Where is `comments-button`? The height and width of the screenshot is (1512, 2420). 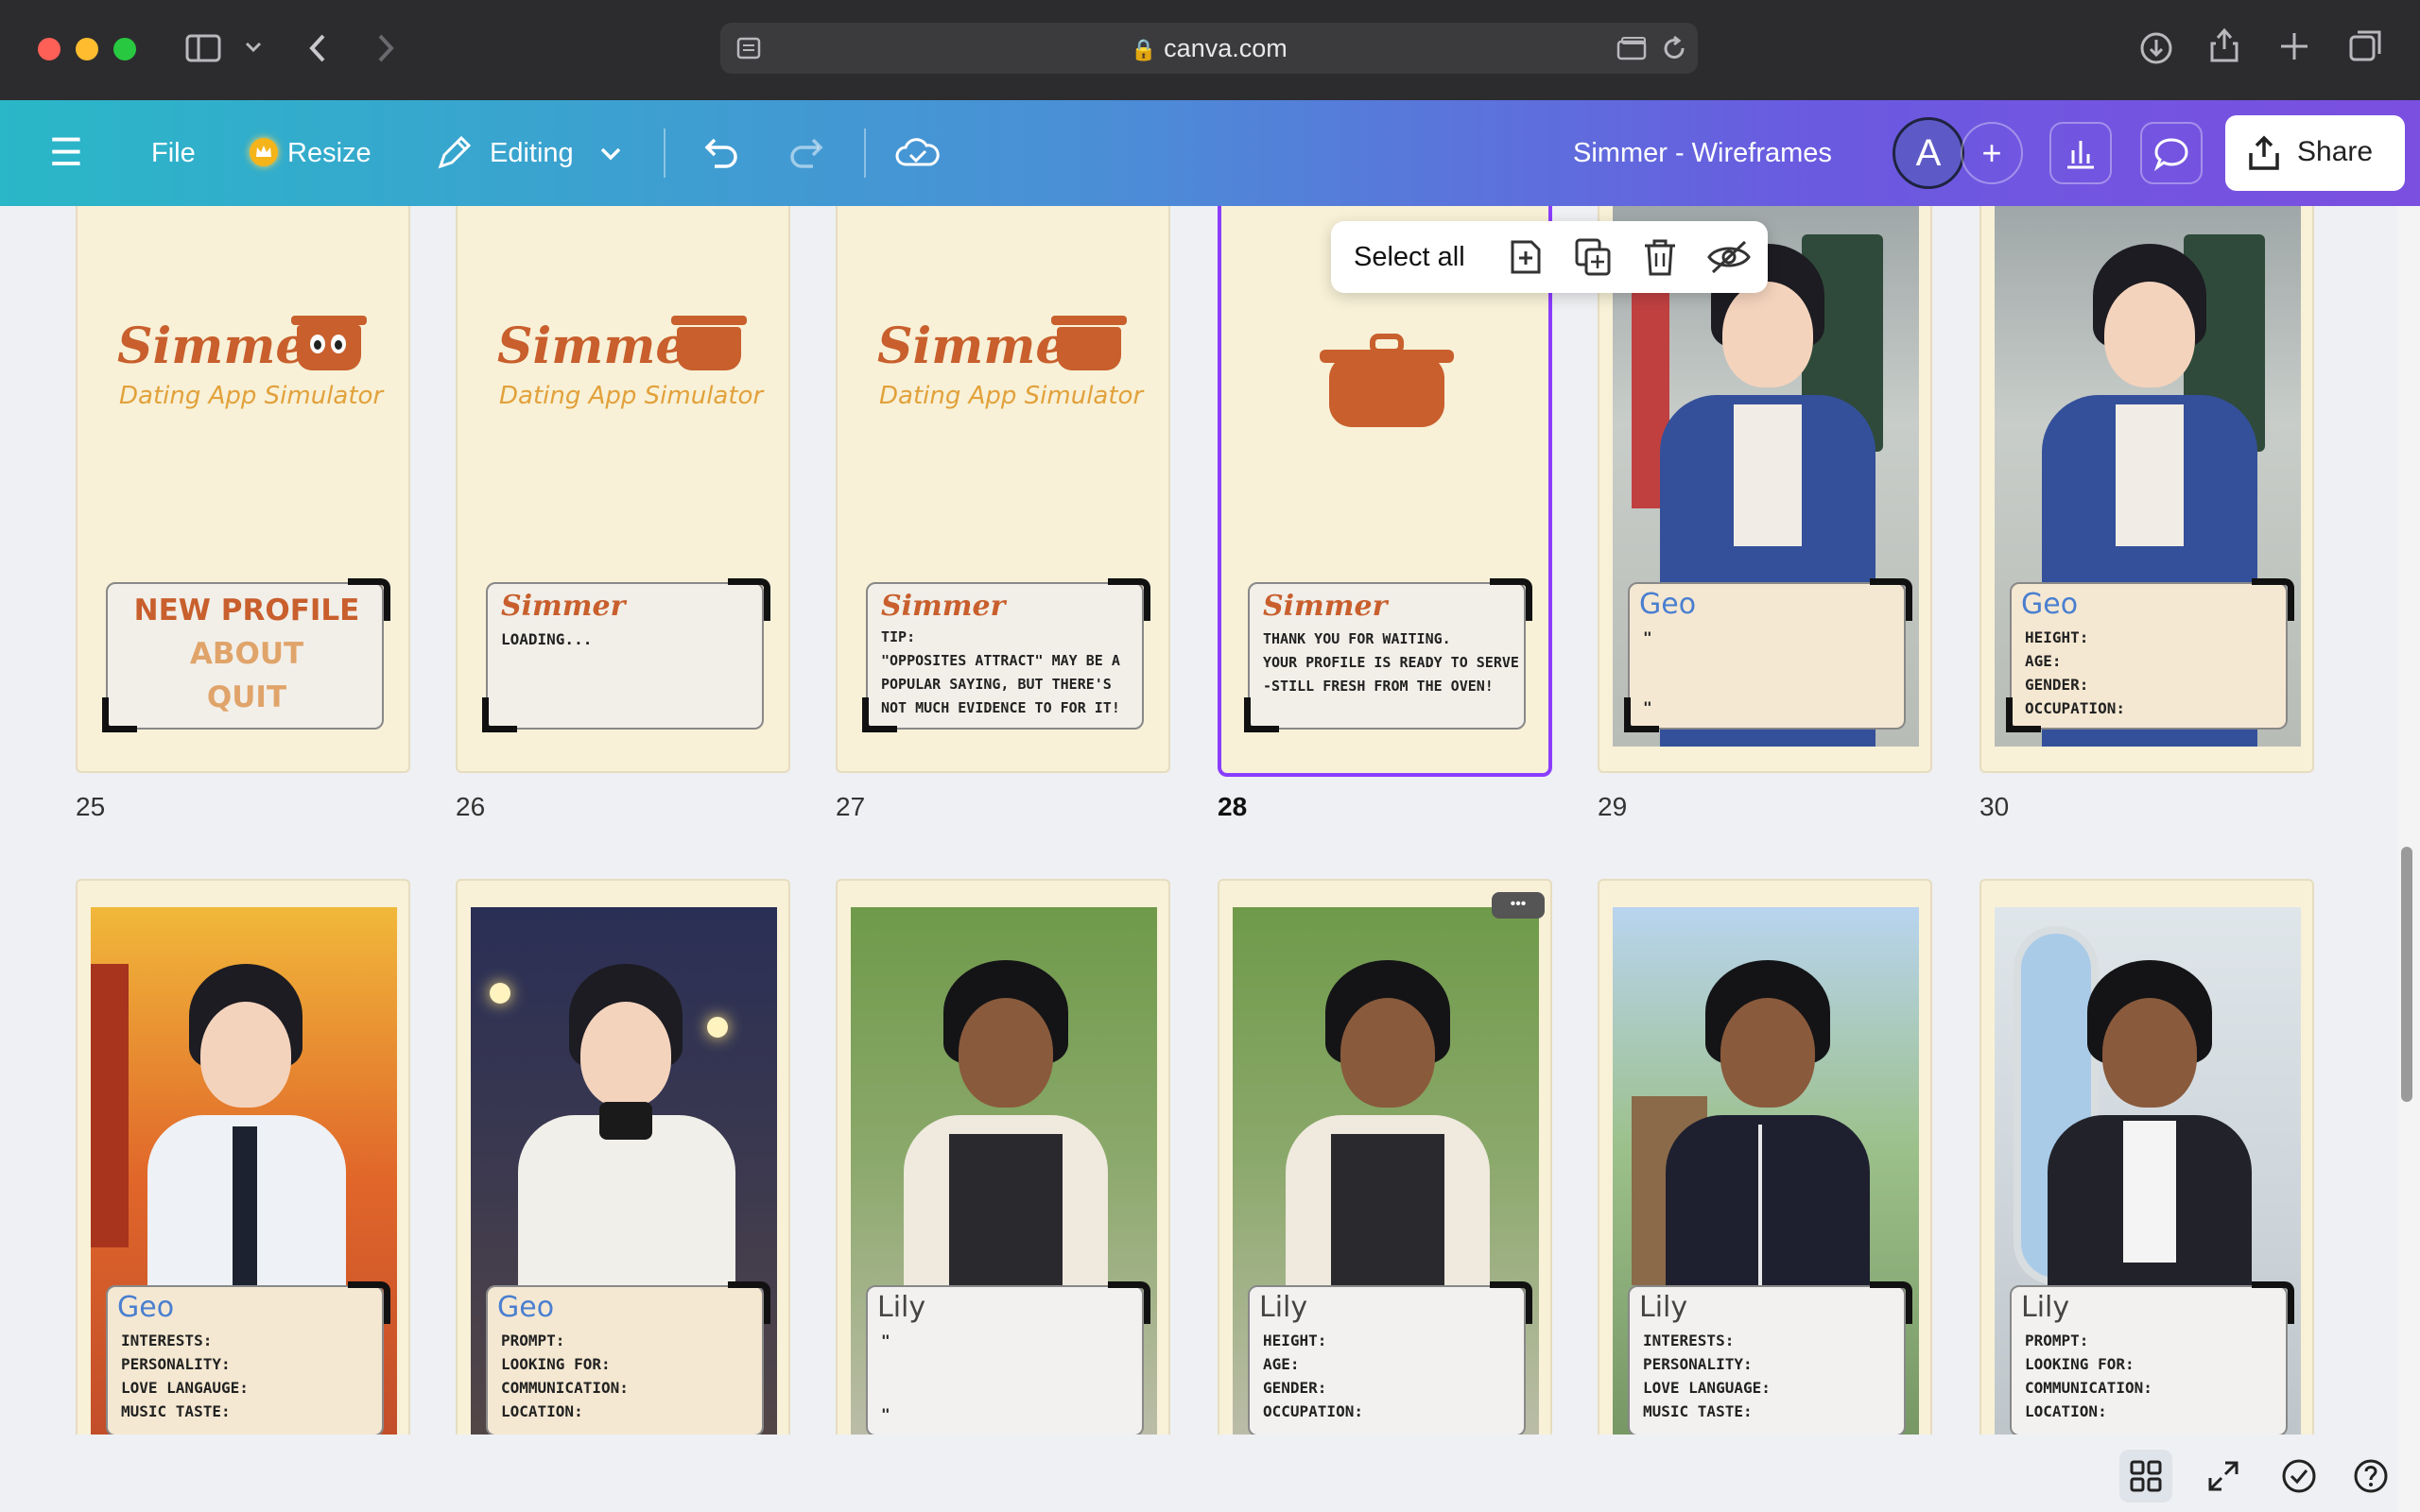
comments-button is located at coordinates (2171, 153).